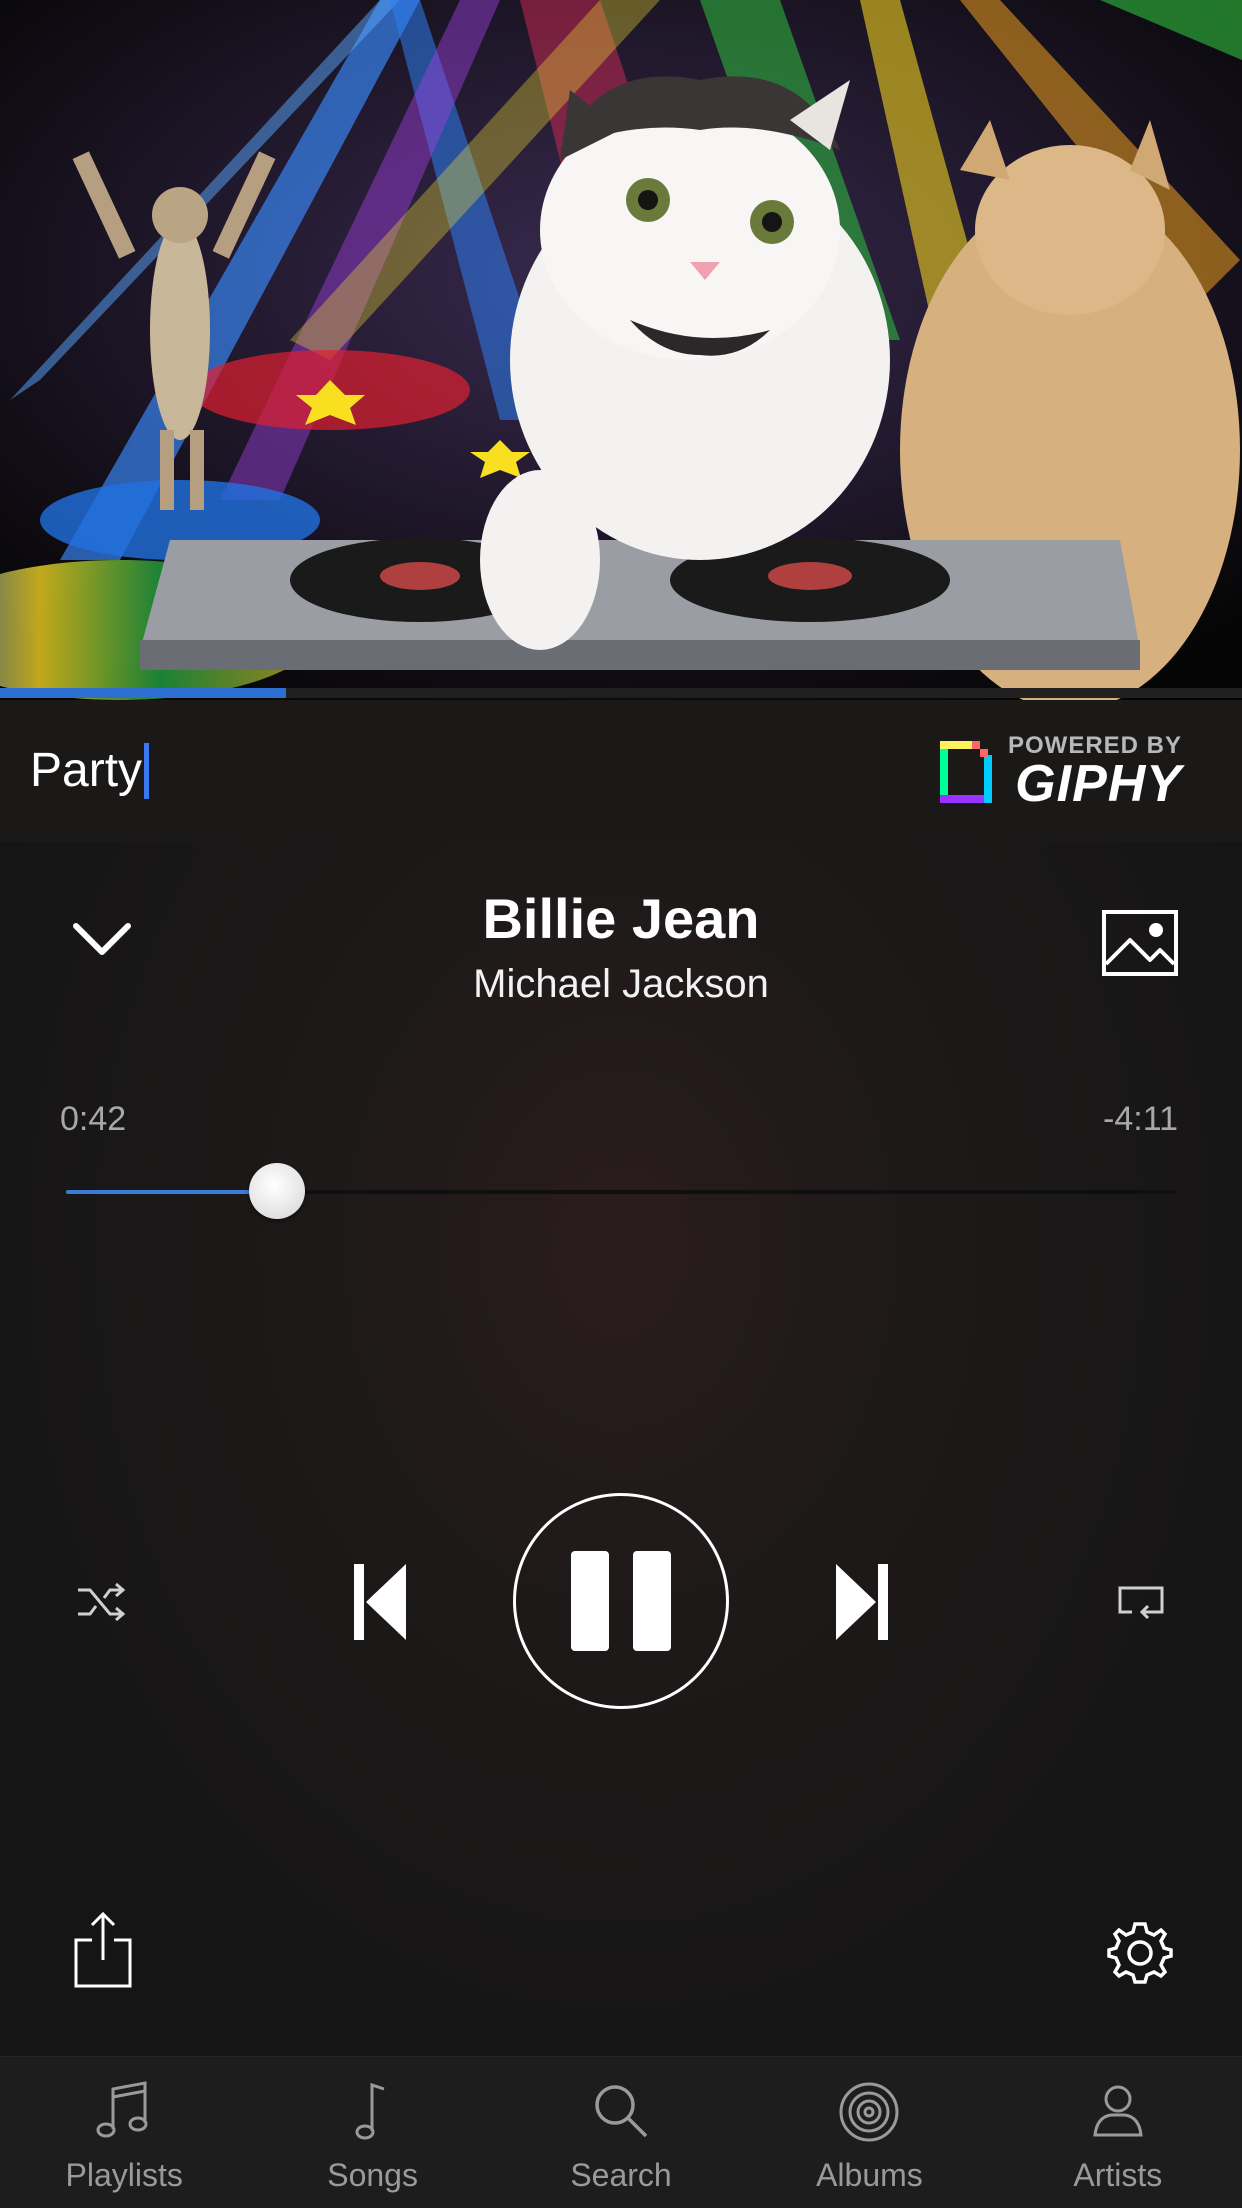  I want to click on tab-bar: Playlists Songs Search Albums Artists, so click(621, 2132).